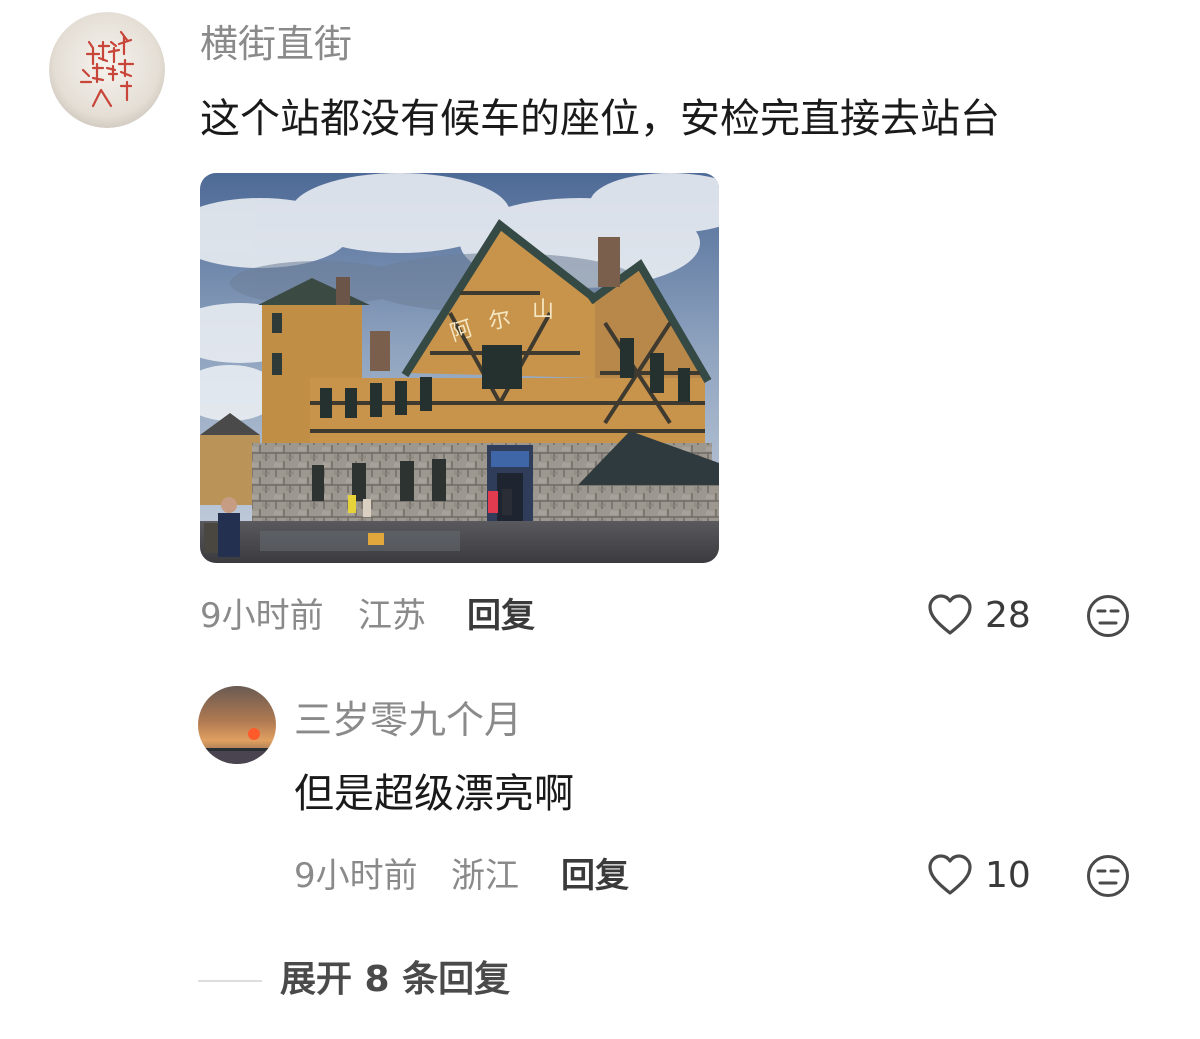 Image resolution: width=1200 pixels, height=1039 pixels. I want to click on reply-time: 9小时前, so click(356, 876).